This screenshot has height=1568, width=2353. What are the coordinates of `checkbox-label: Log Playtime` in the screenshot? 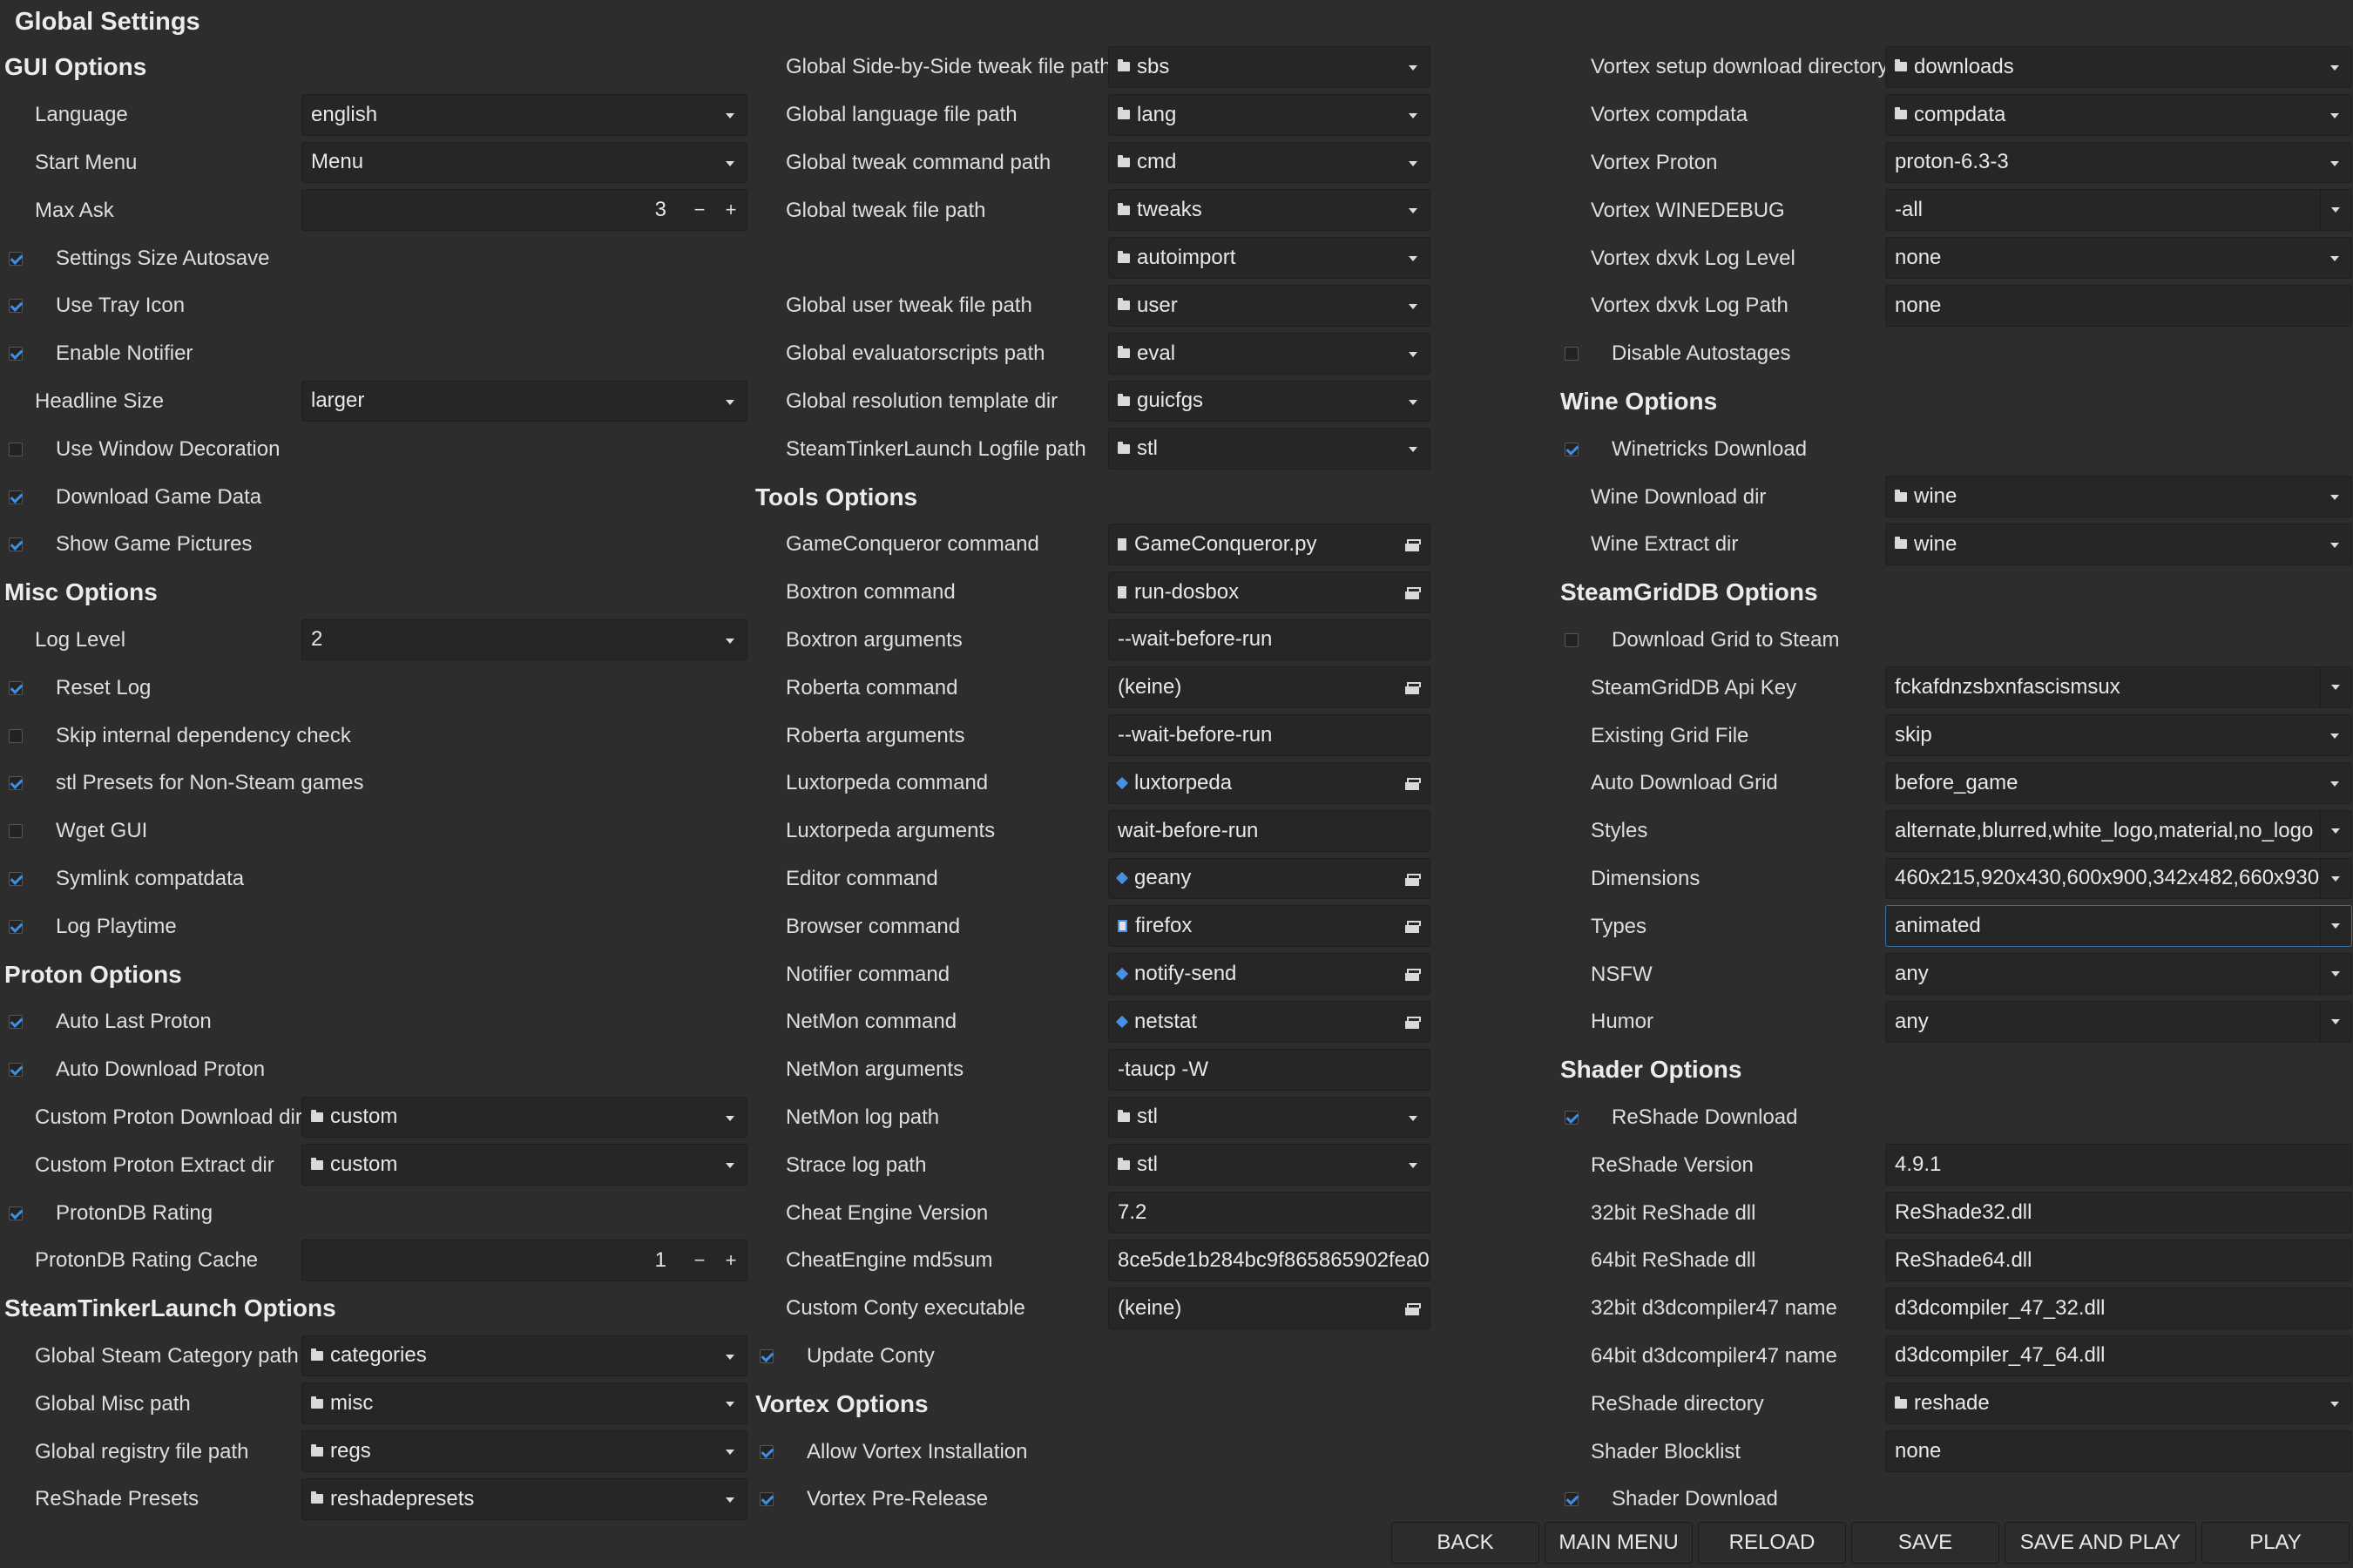 It's located at (117, 927).